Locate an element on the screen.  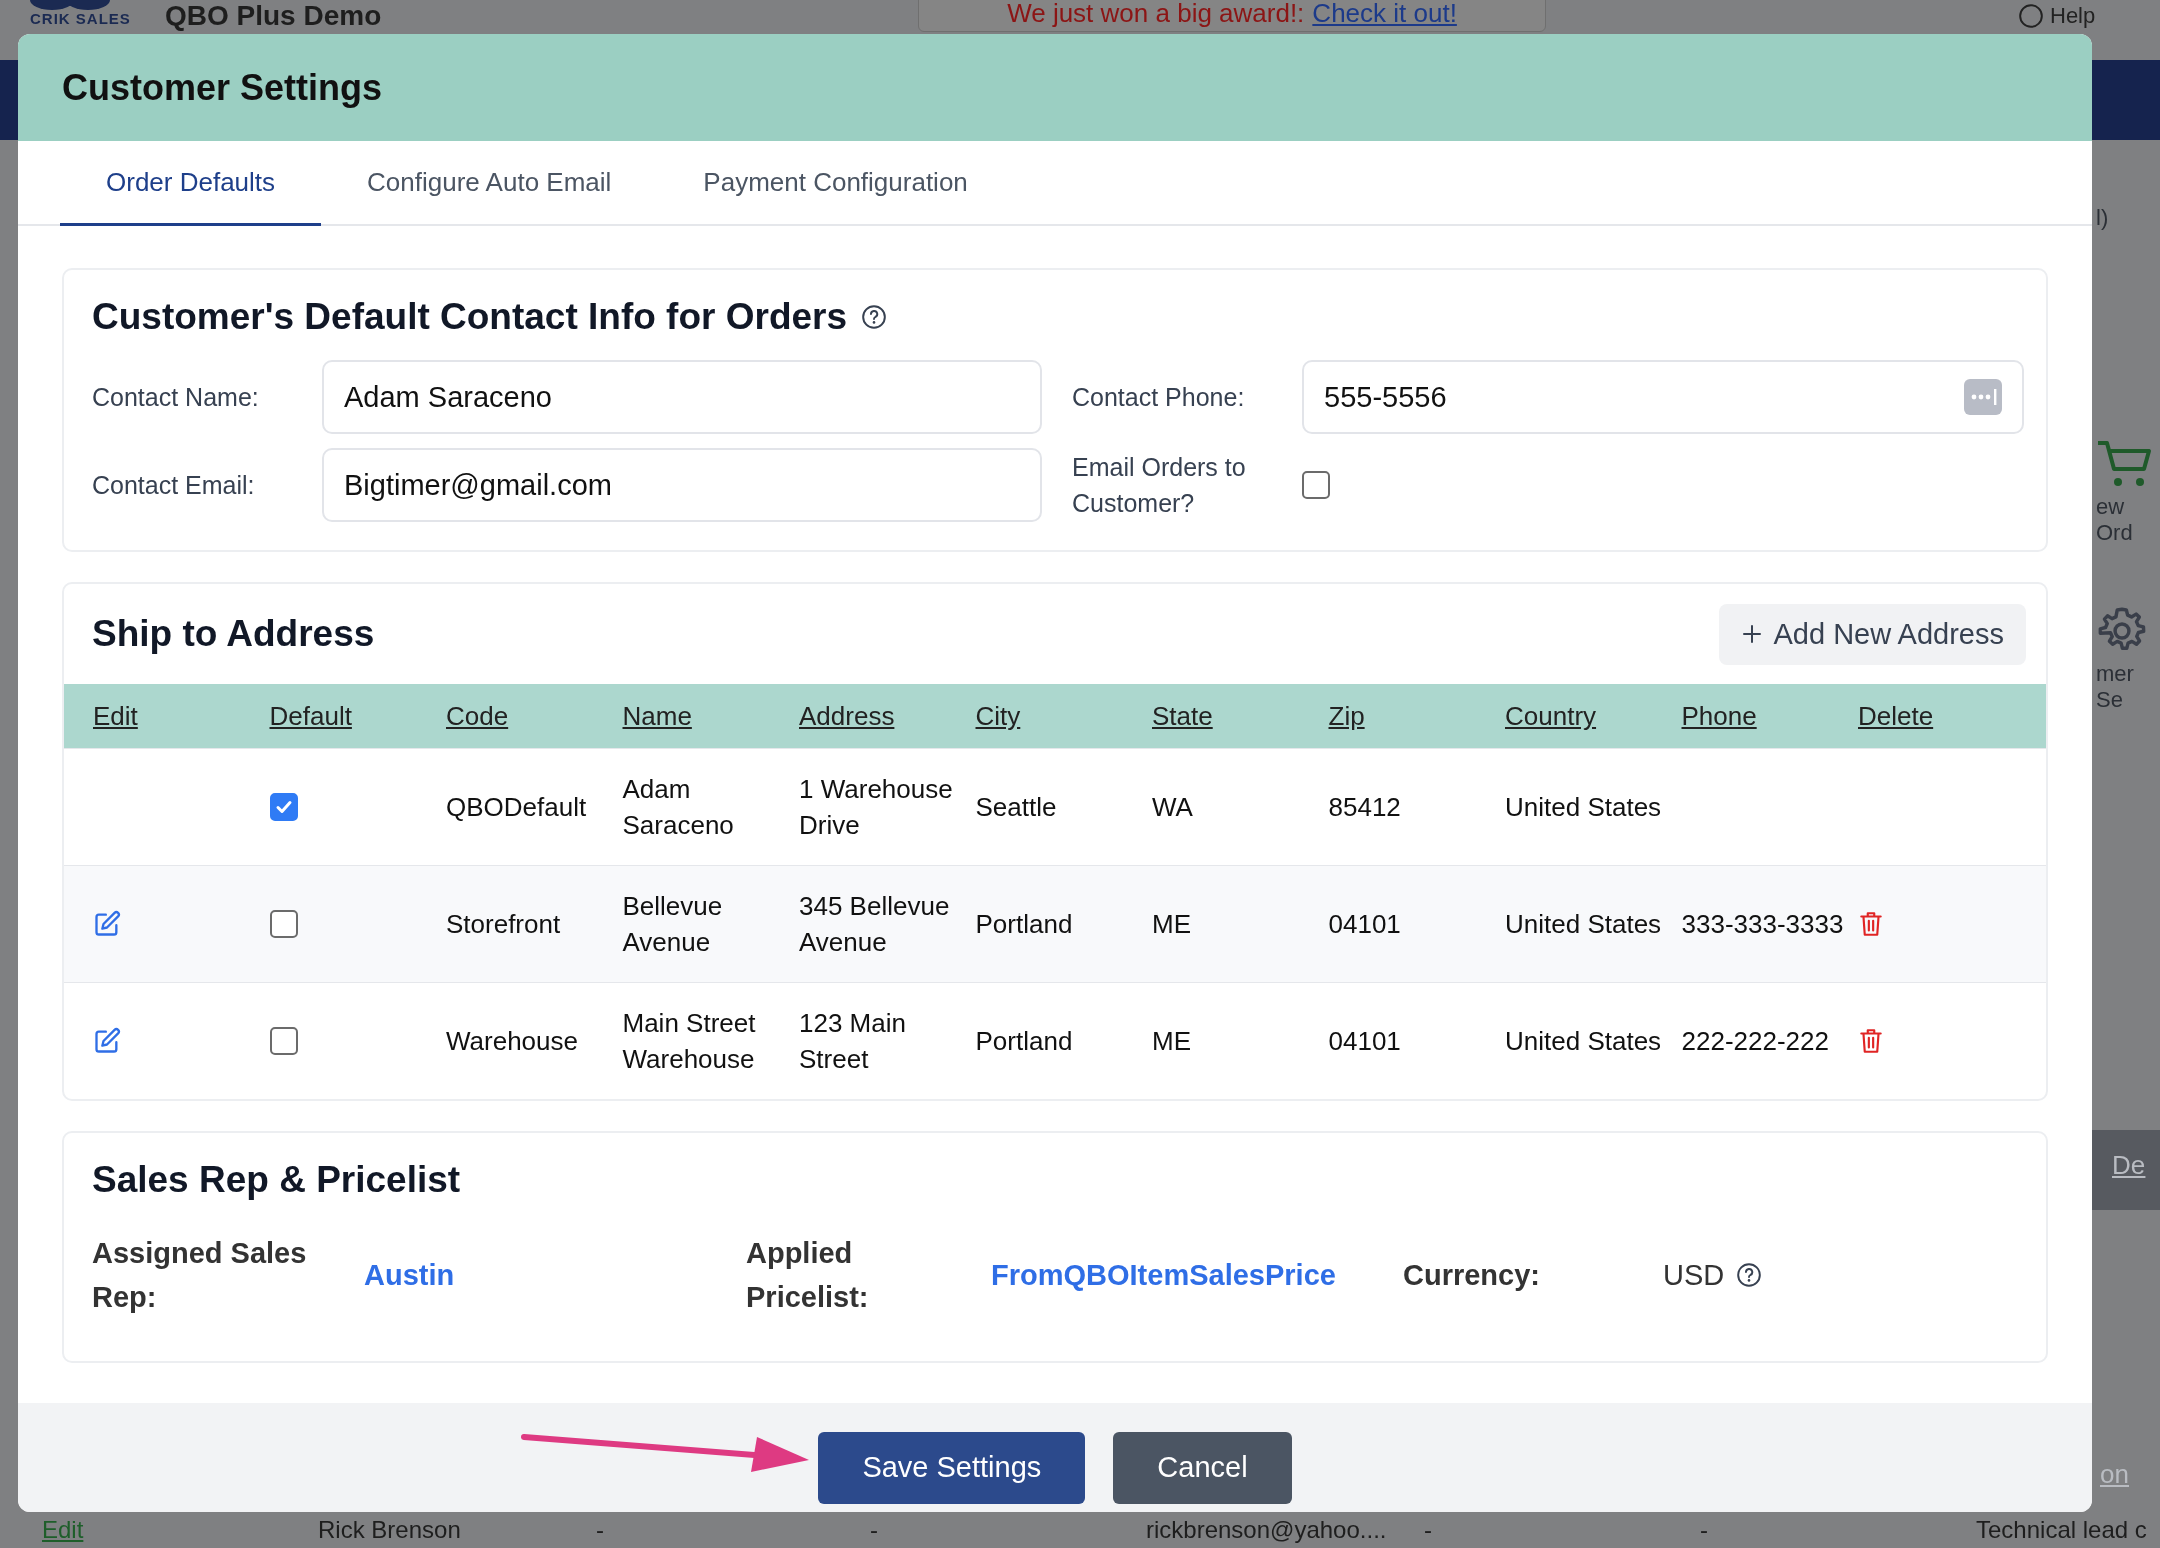
table-cell-text: 123 Main Street is located at coordinates (853, 1041).